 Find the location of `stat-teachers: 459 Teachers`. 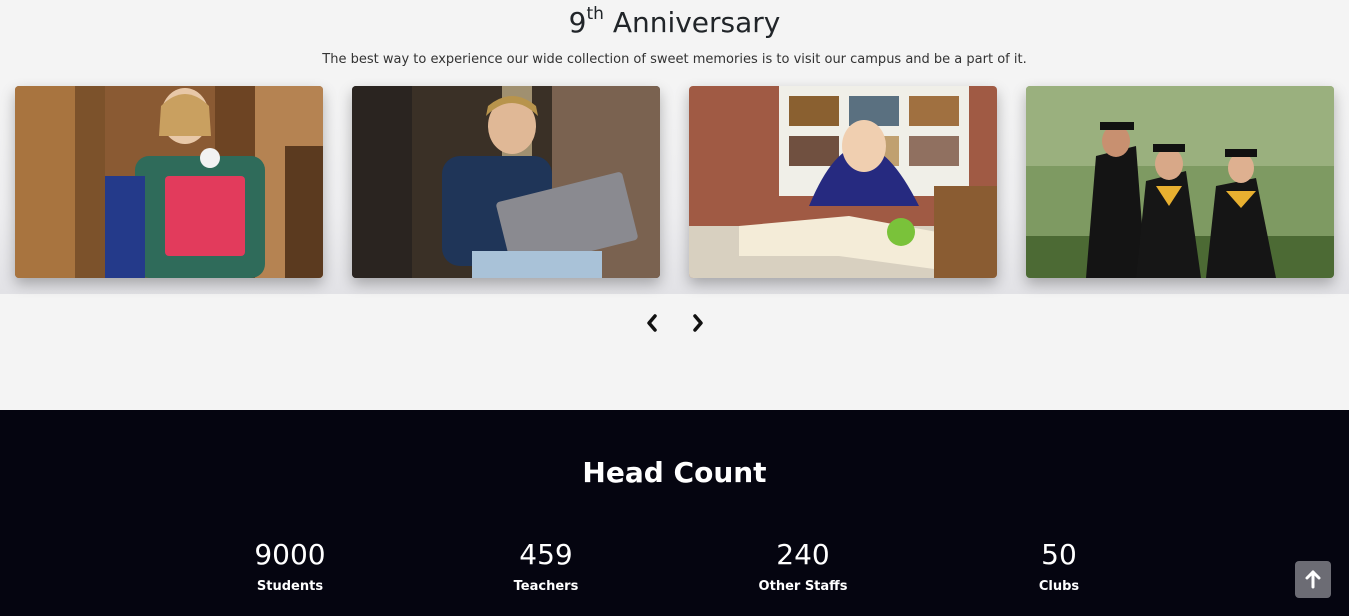

stat-teachers: 459 Teachers is located at coordinates (546, 566).